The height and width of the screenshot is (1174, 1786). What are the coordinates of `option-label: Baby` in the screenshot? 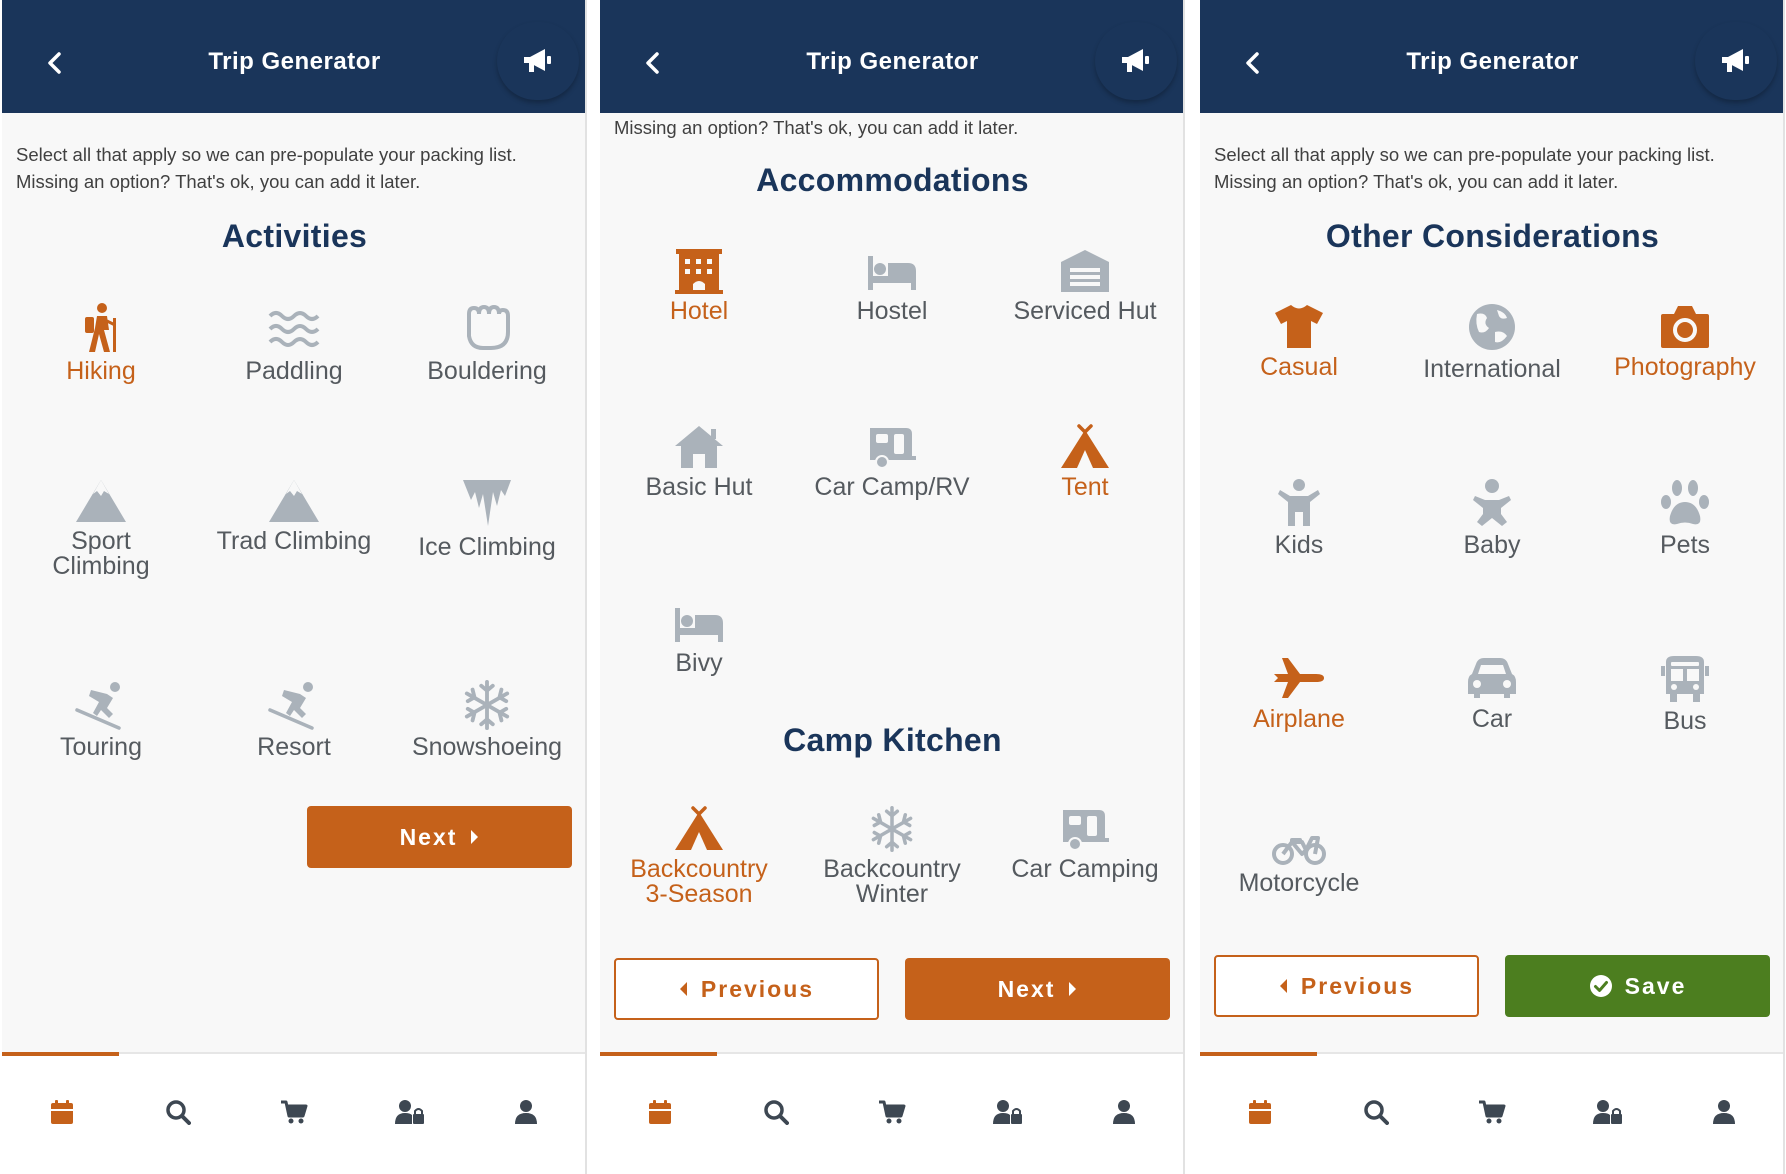 It's located at (1492, 545).